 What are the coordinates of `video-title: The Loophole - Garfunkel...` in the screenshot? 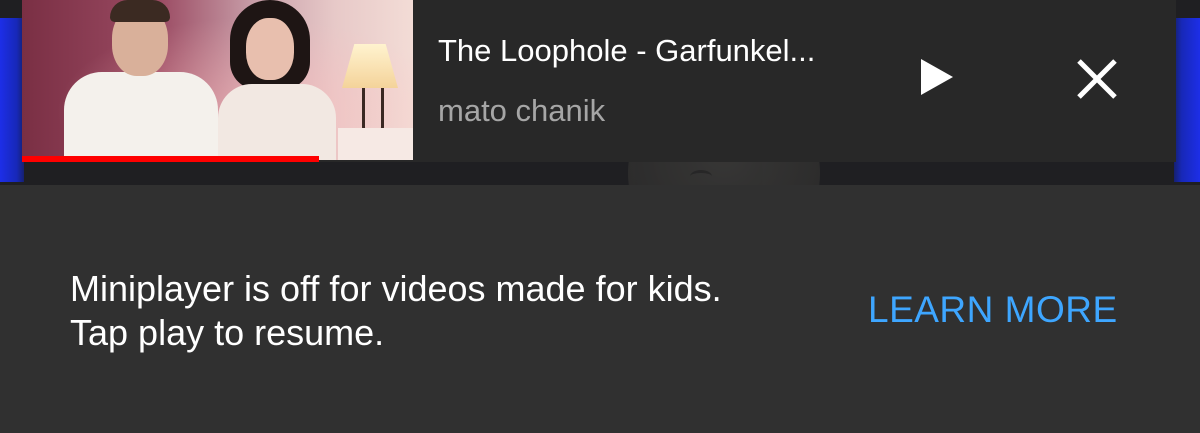 It's located at (648, 51).